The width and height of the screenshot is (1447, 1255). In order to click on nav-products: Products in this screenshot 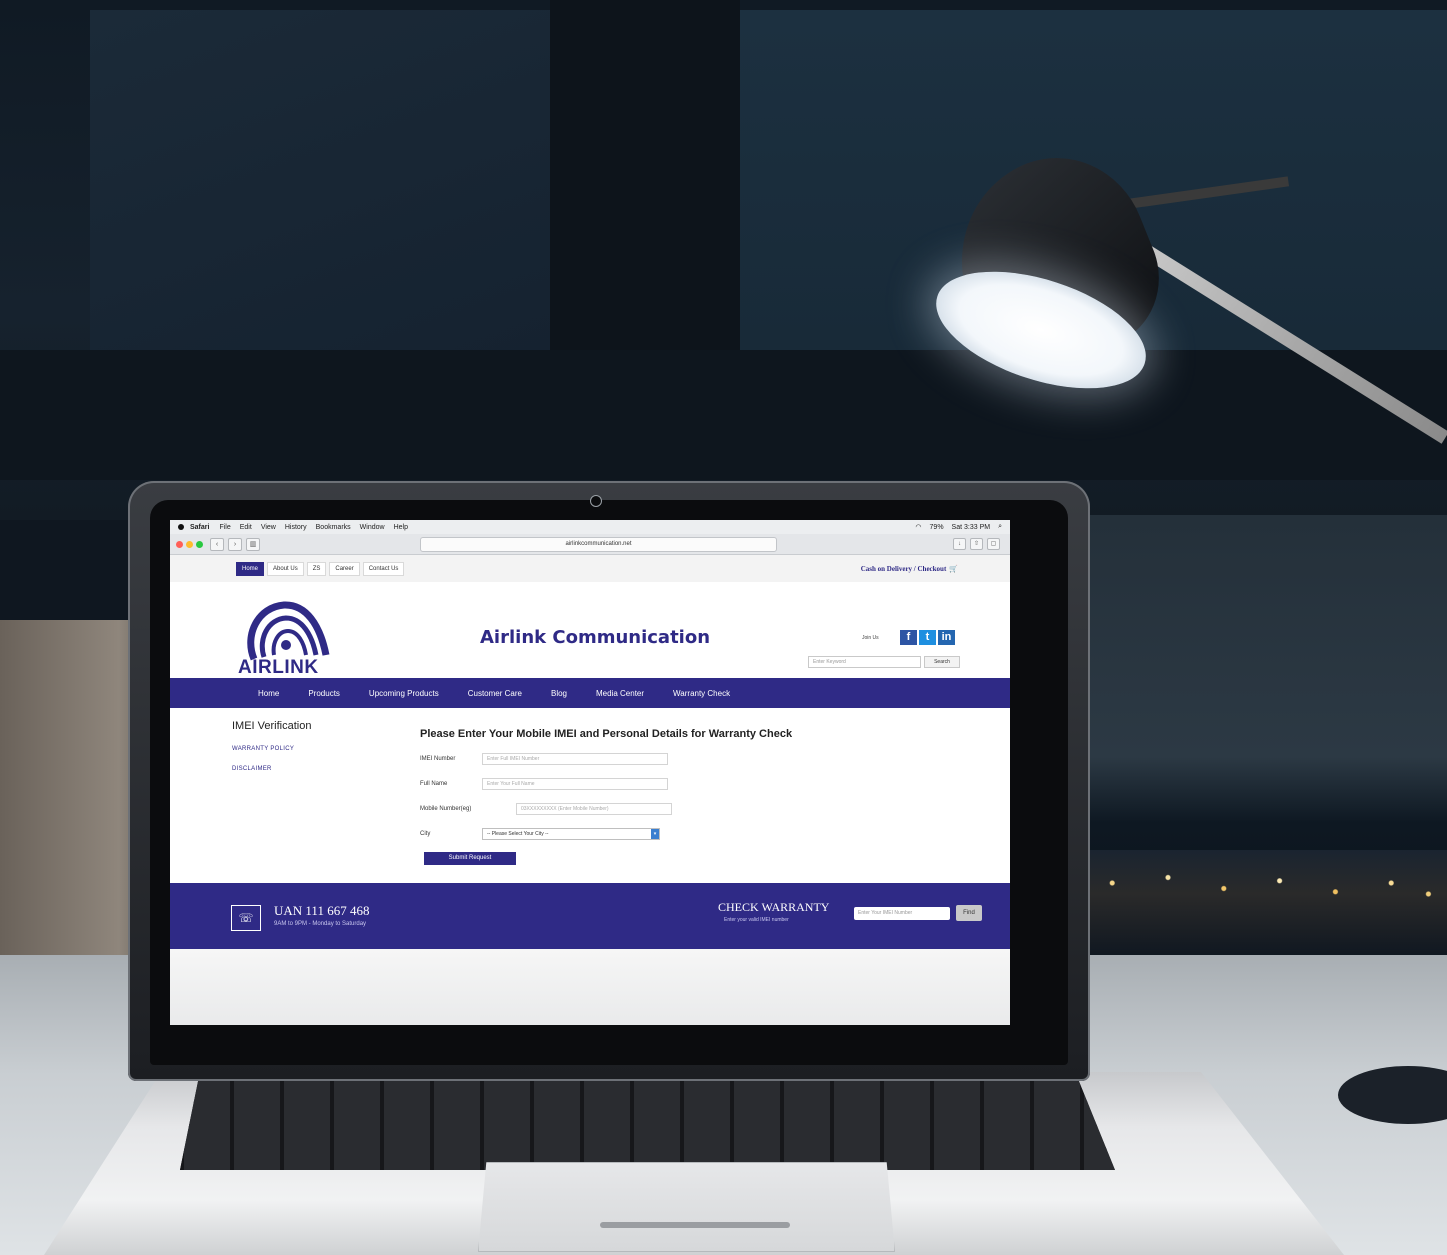, I will do `click(324, 693)`.